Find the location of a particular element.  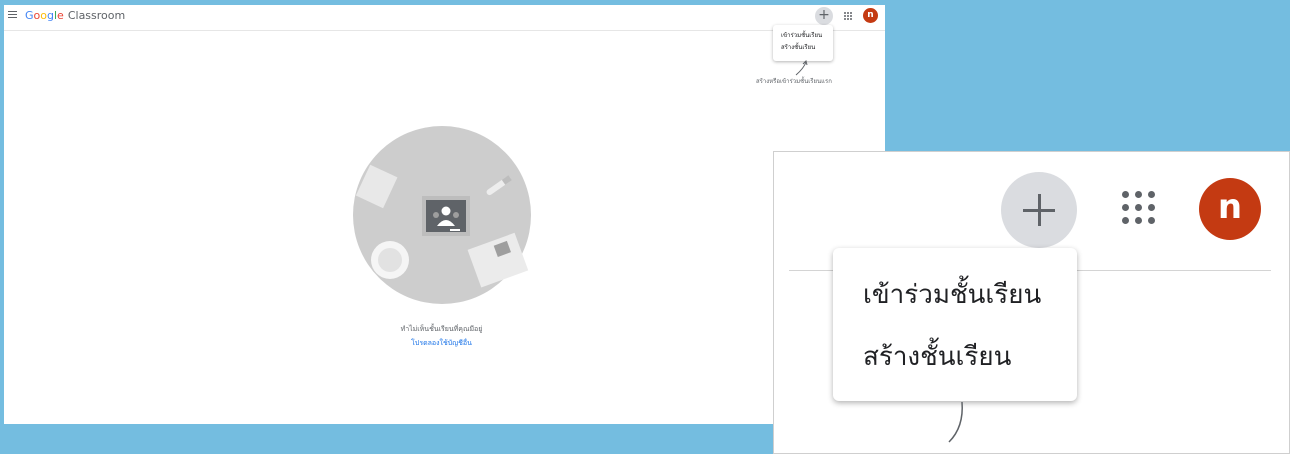

hamburger-menu-icon is located at coordinates (12, 15).